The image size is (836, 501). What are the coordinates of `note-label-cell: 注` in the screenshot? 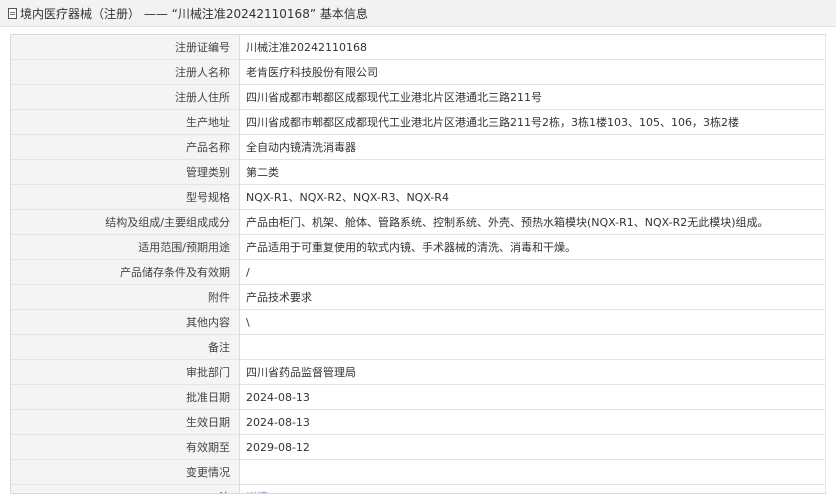 It's located at (125, 488).